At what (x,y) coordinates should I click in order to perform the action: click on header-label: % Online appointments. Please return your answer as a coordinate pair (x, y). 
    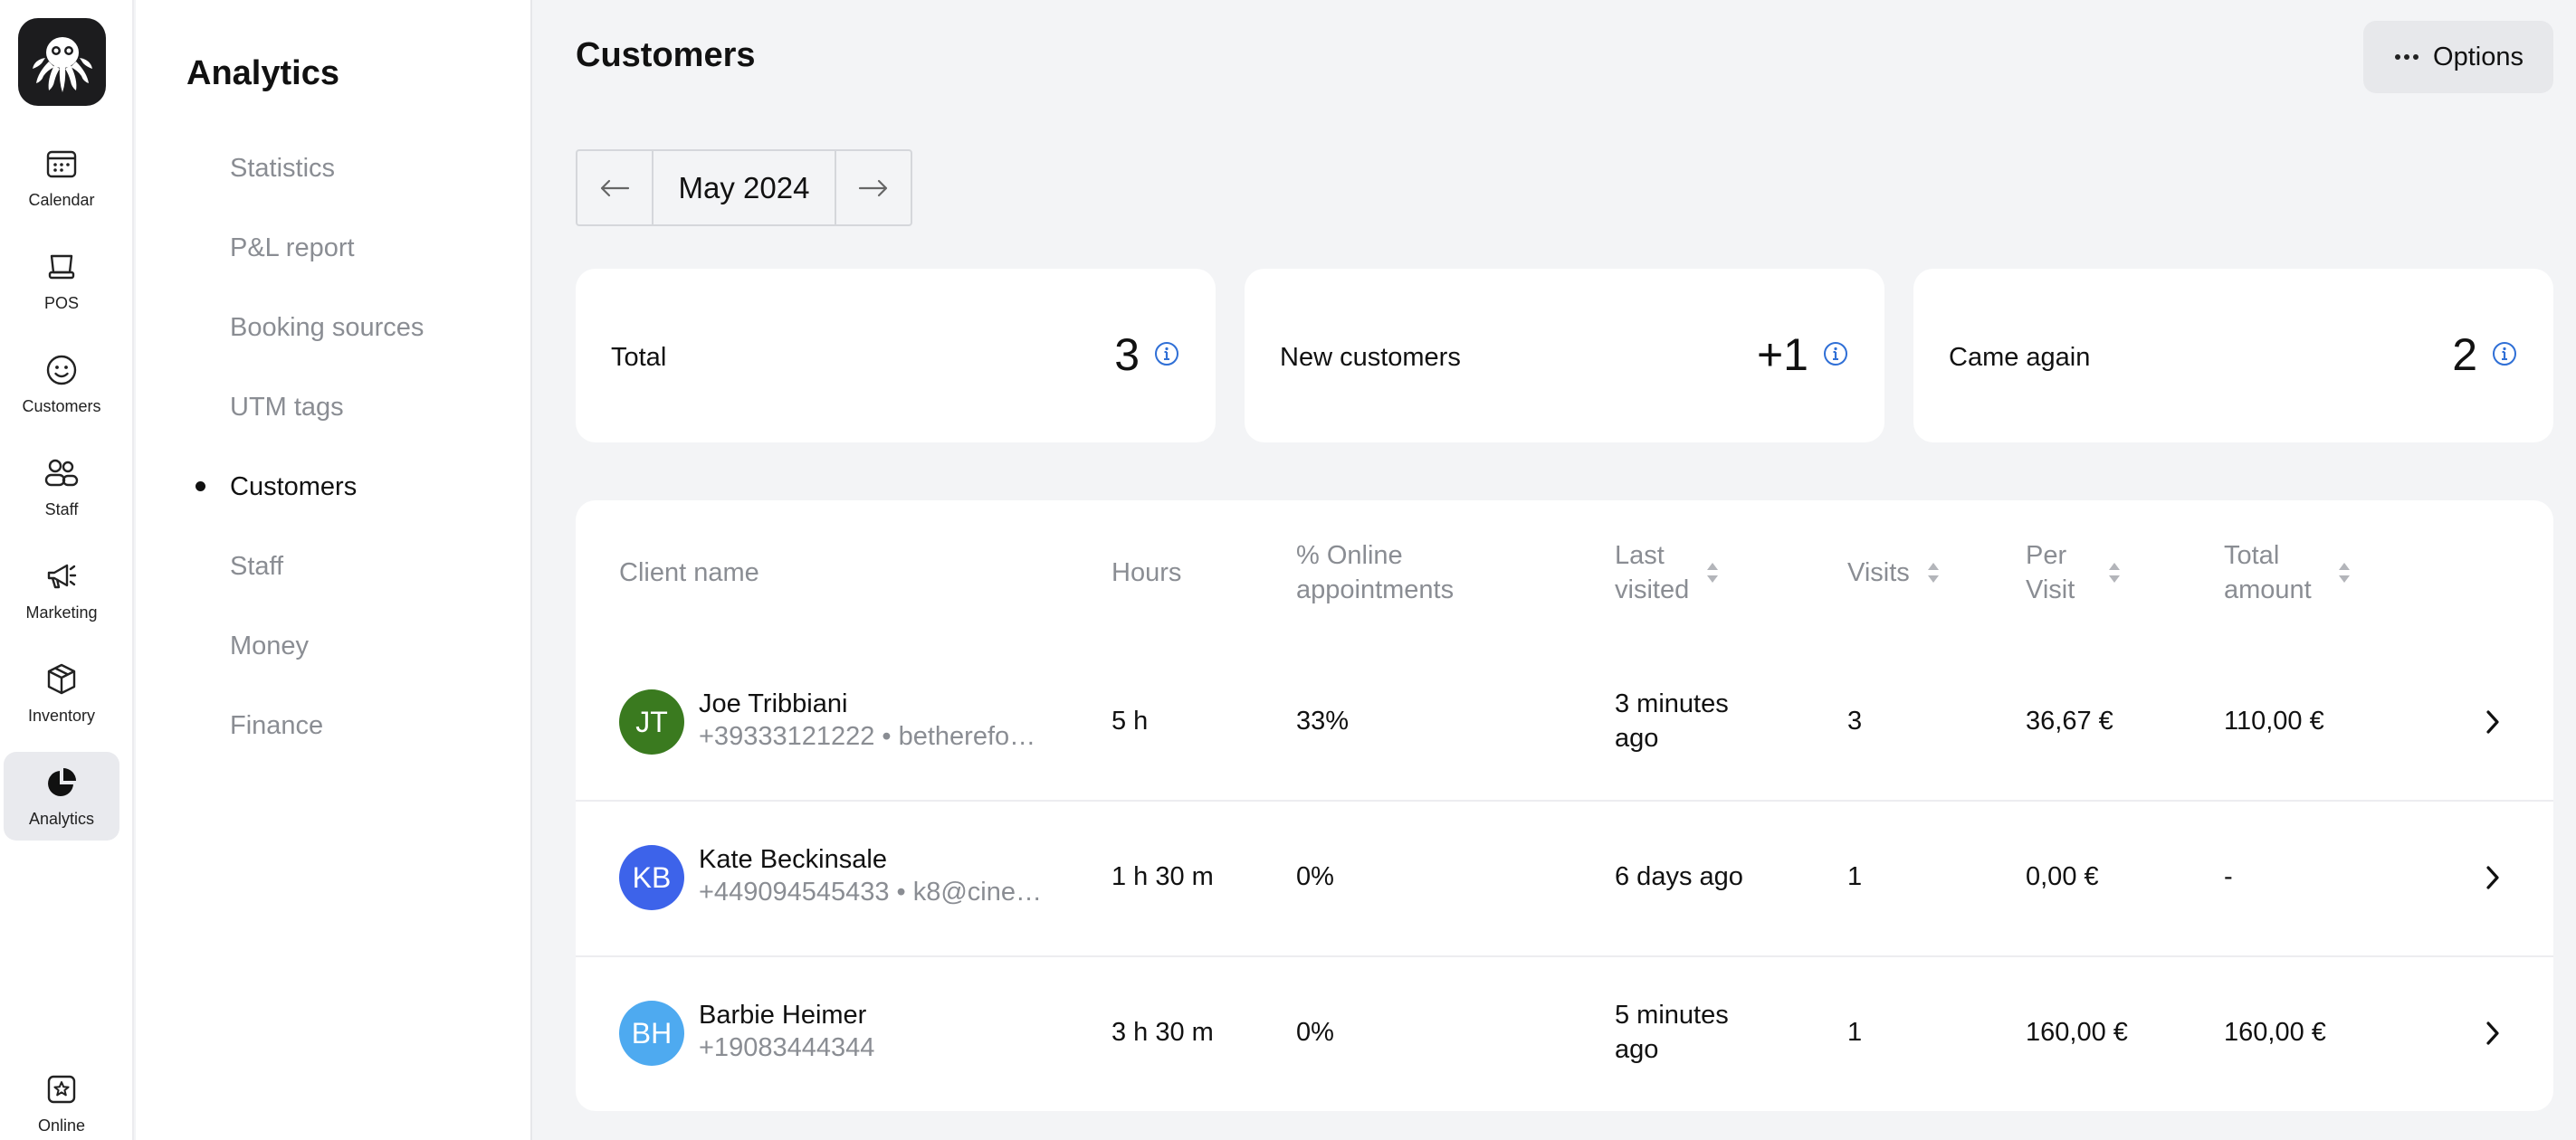
    Looking at the image, I should click on (1375, 572).